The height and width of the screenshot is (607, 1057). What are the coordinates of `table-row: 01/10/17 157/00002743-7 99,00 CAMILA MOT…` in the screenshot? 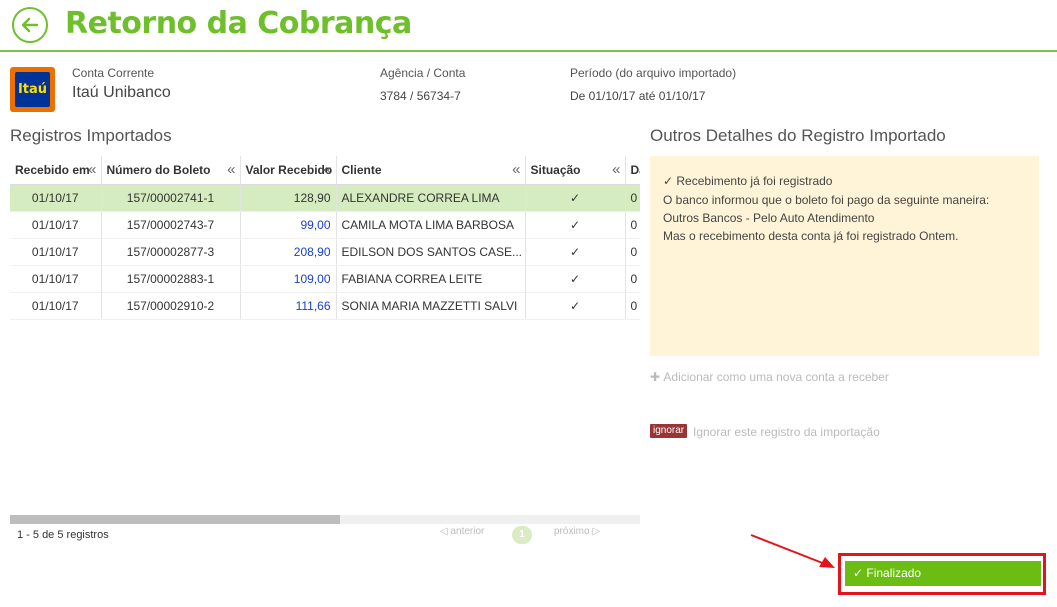 It's located at (325, 225).